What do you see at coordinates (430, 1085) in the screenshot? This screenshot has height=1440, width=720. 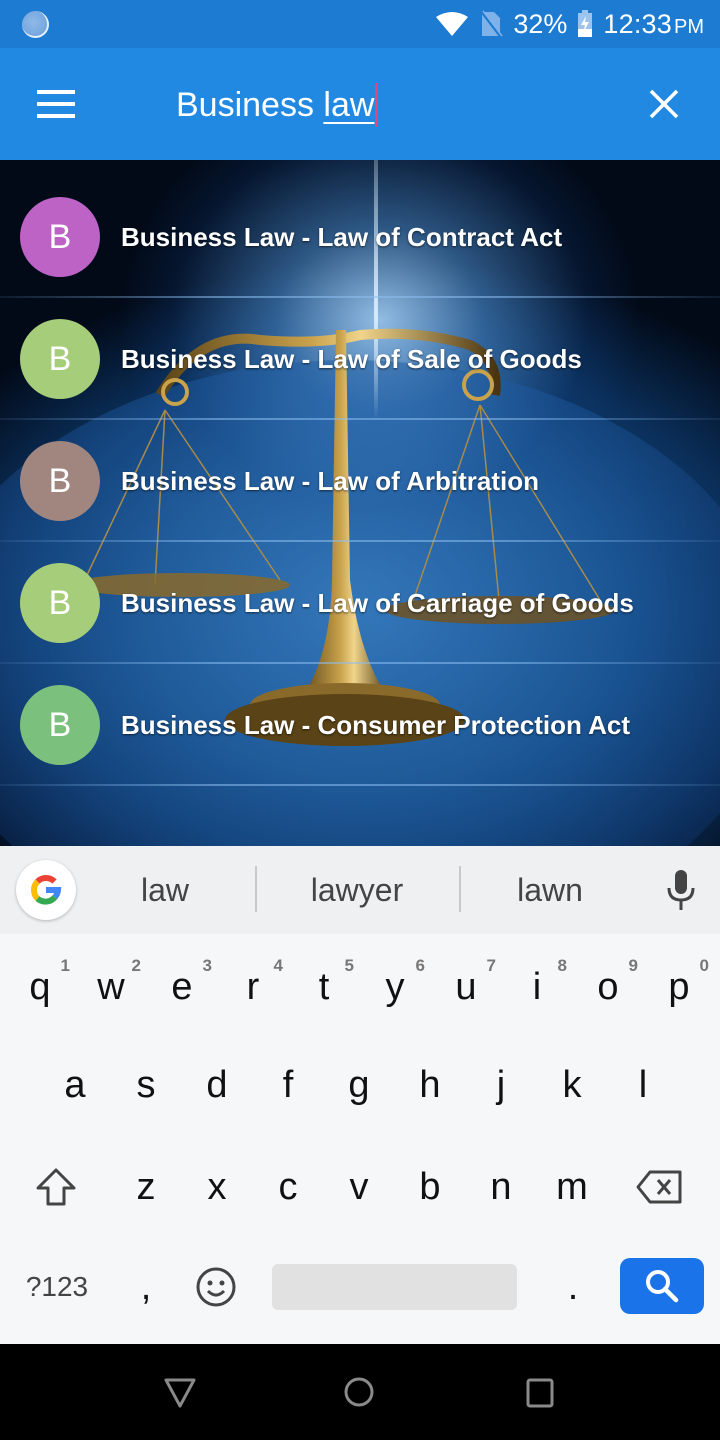 I see `key-h: h` at bounding box center [430, 1085].